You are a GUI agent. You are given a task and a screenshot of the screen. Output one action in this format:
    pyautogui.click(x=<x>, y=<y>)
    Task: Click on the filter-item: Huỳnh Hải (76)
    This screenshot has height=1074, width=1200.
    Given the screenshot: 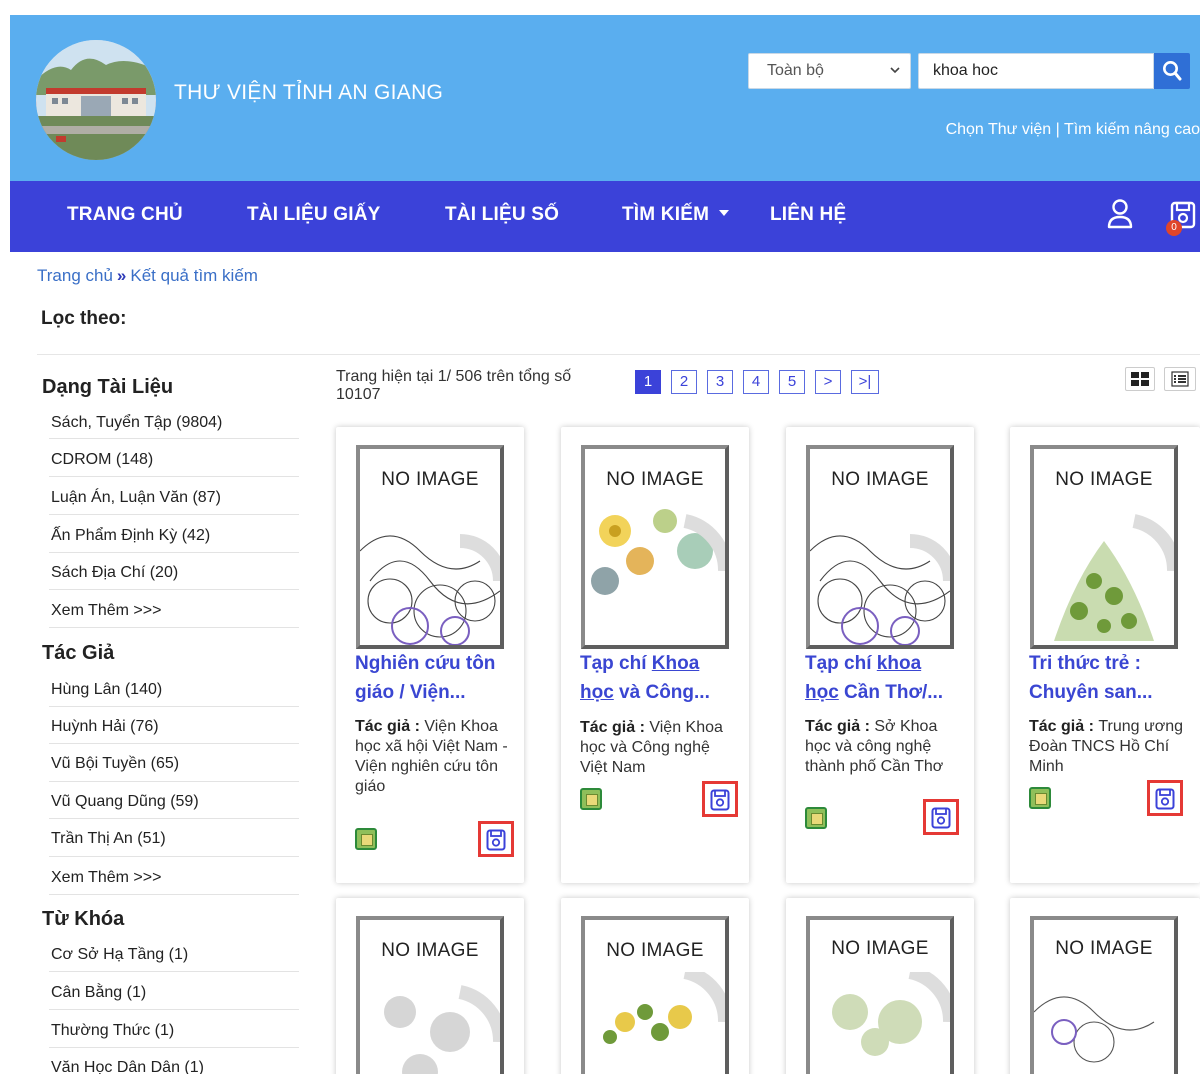 What is the action you would take?
    pyautogui.click(x=174, y=727)
    